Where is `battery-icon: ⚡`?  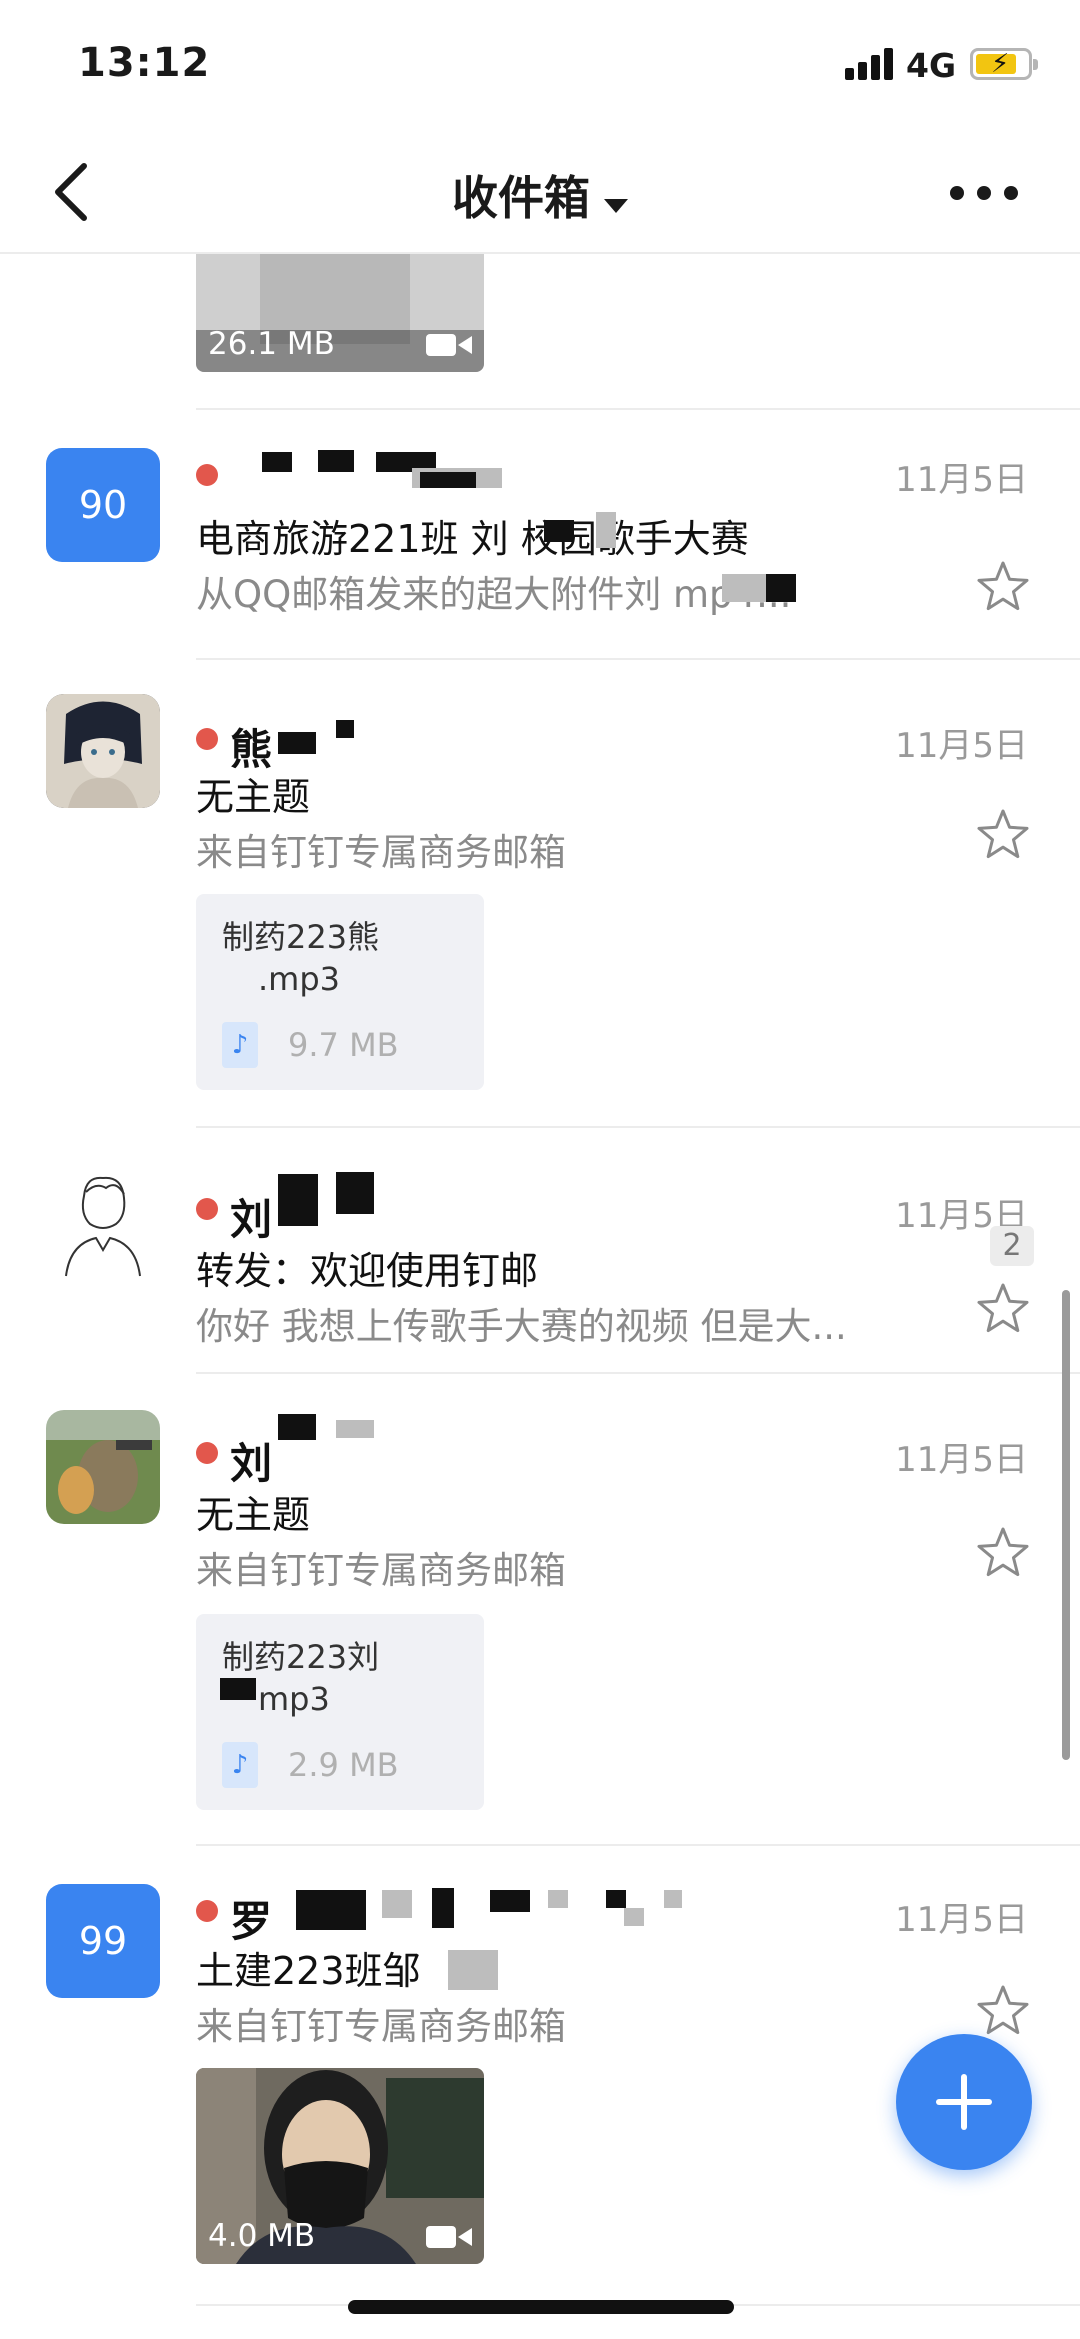
battery-icon: ⚡ is located at coordinates (1004, 64).